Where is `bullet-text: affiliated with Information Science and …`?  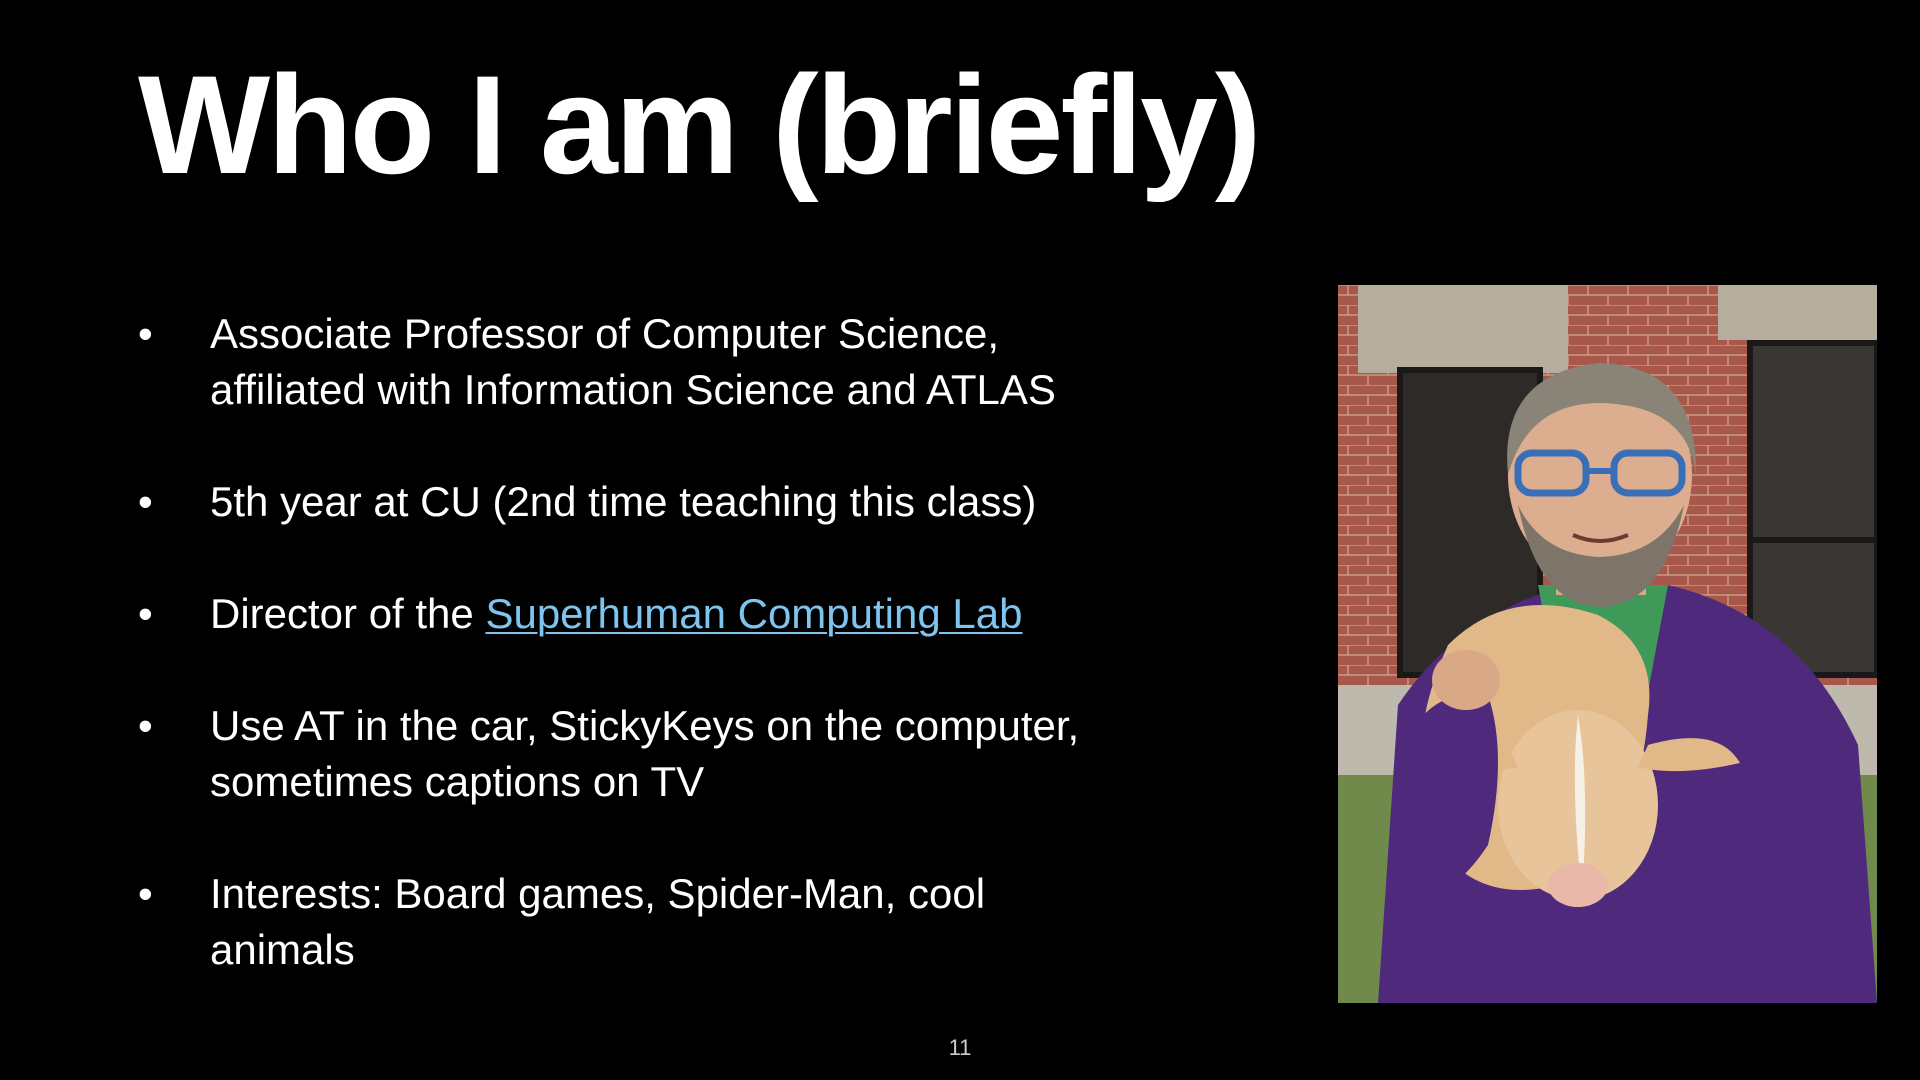 bullet-text: affiliated with Information Science and … is located at coordinates (633, 389).